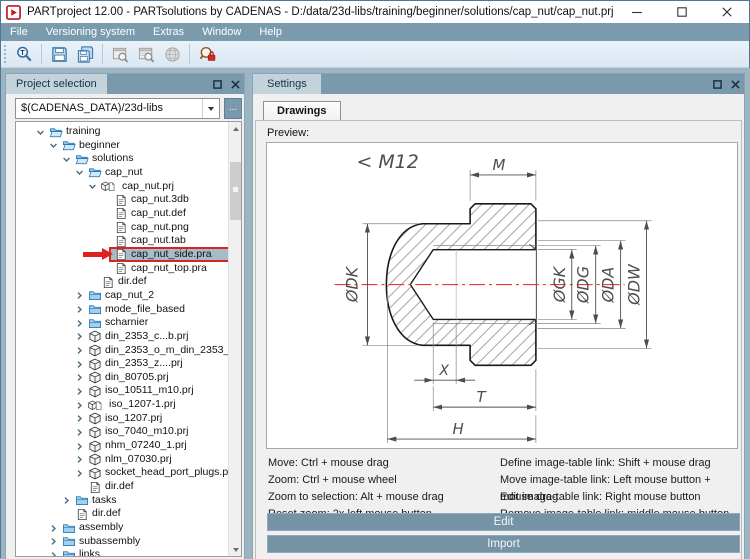  I want to click on scroll-up-icon, so click(235, 128).